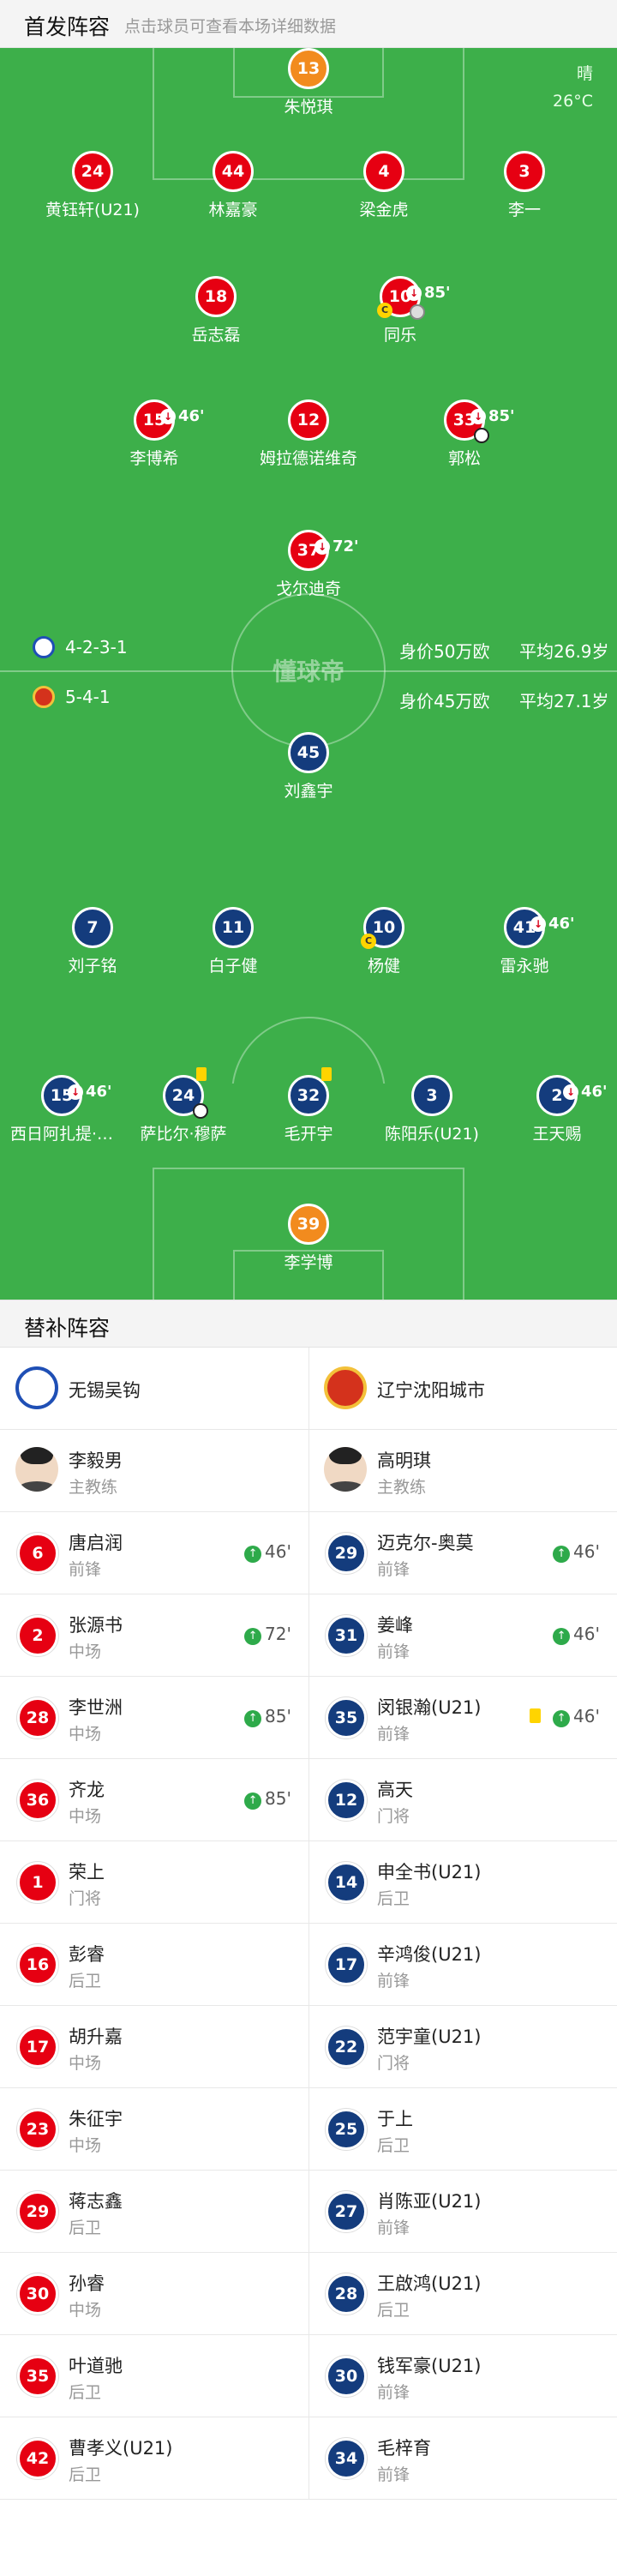  What do you see at coordinates (404, 2448) in the screenshot?
I see `player-name: 毛梓育` at bounding box center [404, 2448].